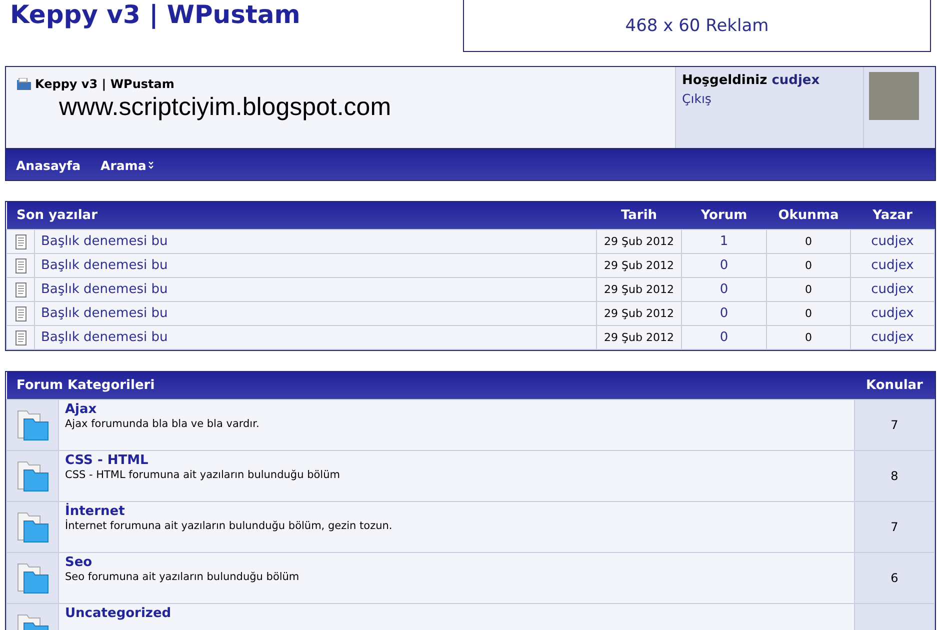 The height and width of the screenshot is (630, 941). Describe the element at coordinates (155, 15) in the screenshot. I see `site-title: Keppy v3 | WPustam` at that location.